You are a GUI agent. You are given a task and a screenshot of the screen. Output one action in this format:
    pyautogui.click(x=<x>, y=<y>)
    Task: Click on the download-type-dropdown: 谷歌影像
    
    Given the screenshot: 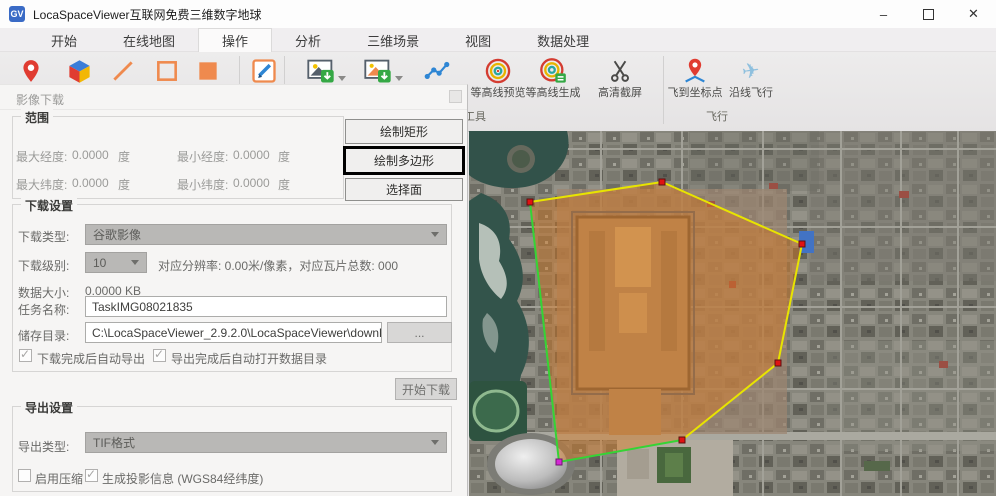 What is the action you would take?
    pyautogui.click(x=266, y=234)
    